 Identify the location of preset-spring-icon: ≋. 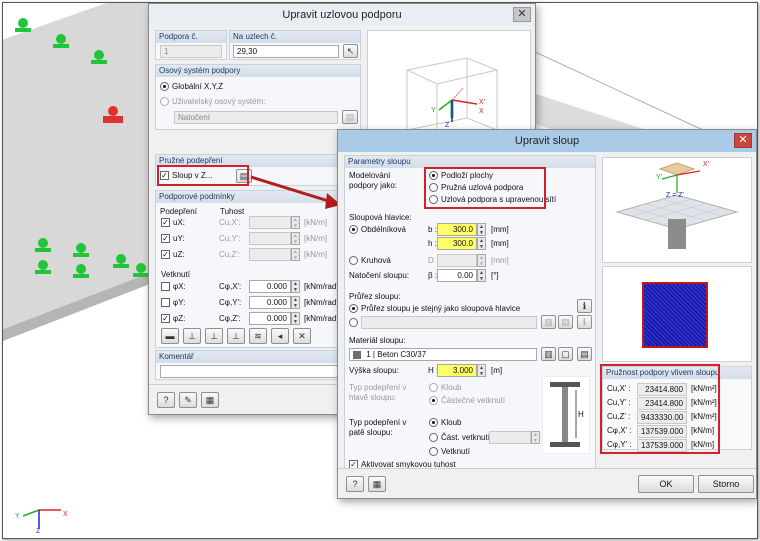
(258, 336).